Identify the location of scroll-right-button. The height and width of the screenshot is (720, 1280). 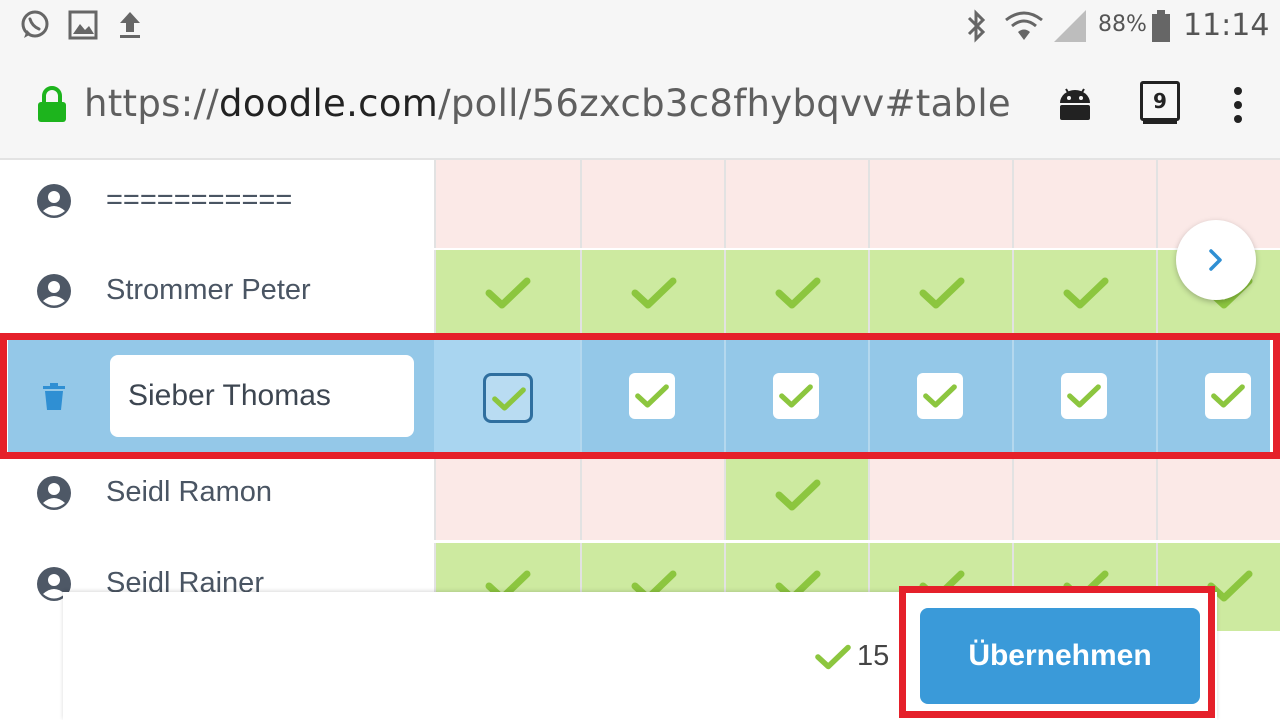
(1216, 260).